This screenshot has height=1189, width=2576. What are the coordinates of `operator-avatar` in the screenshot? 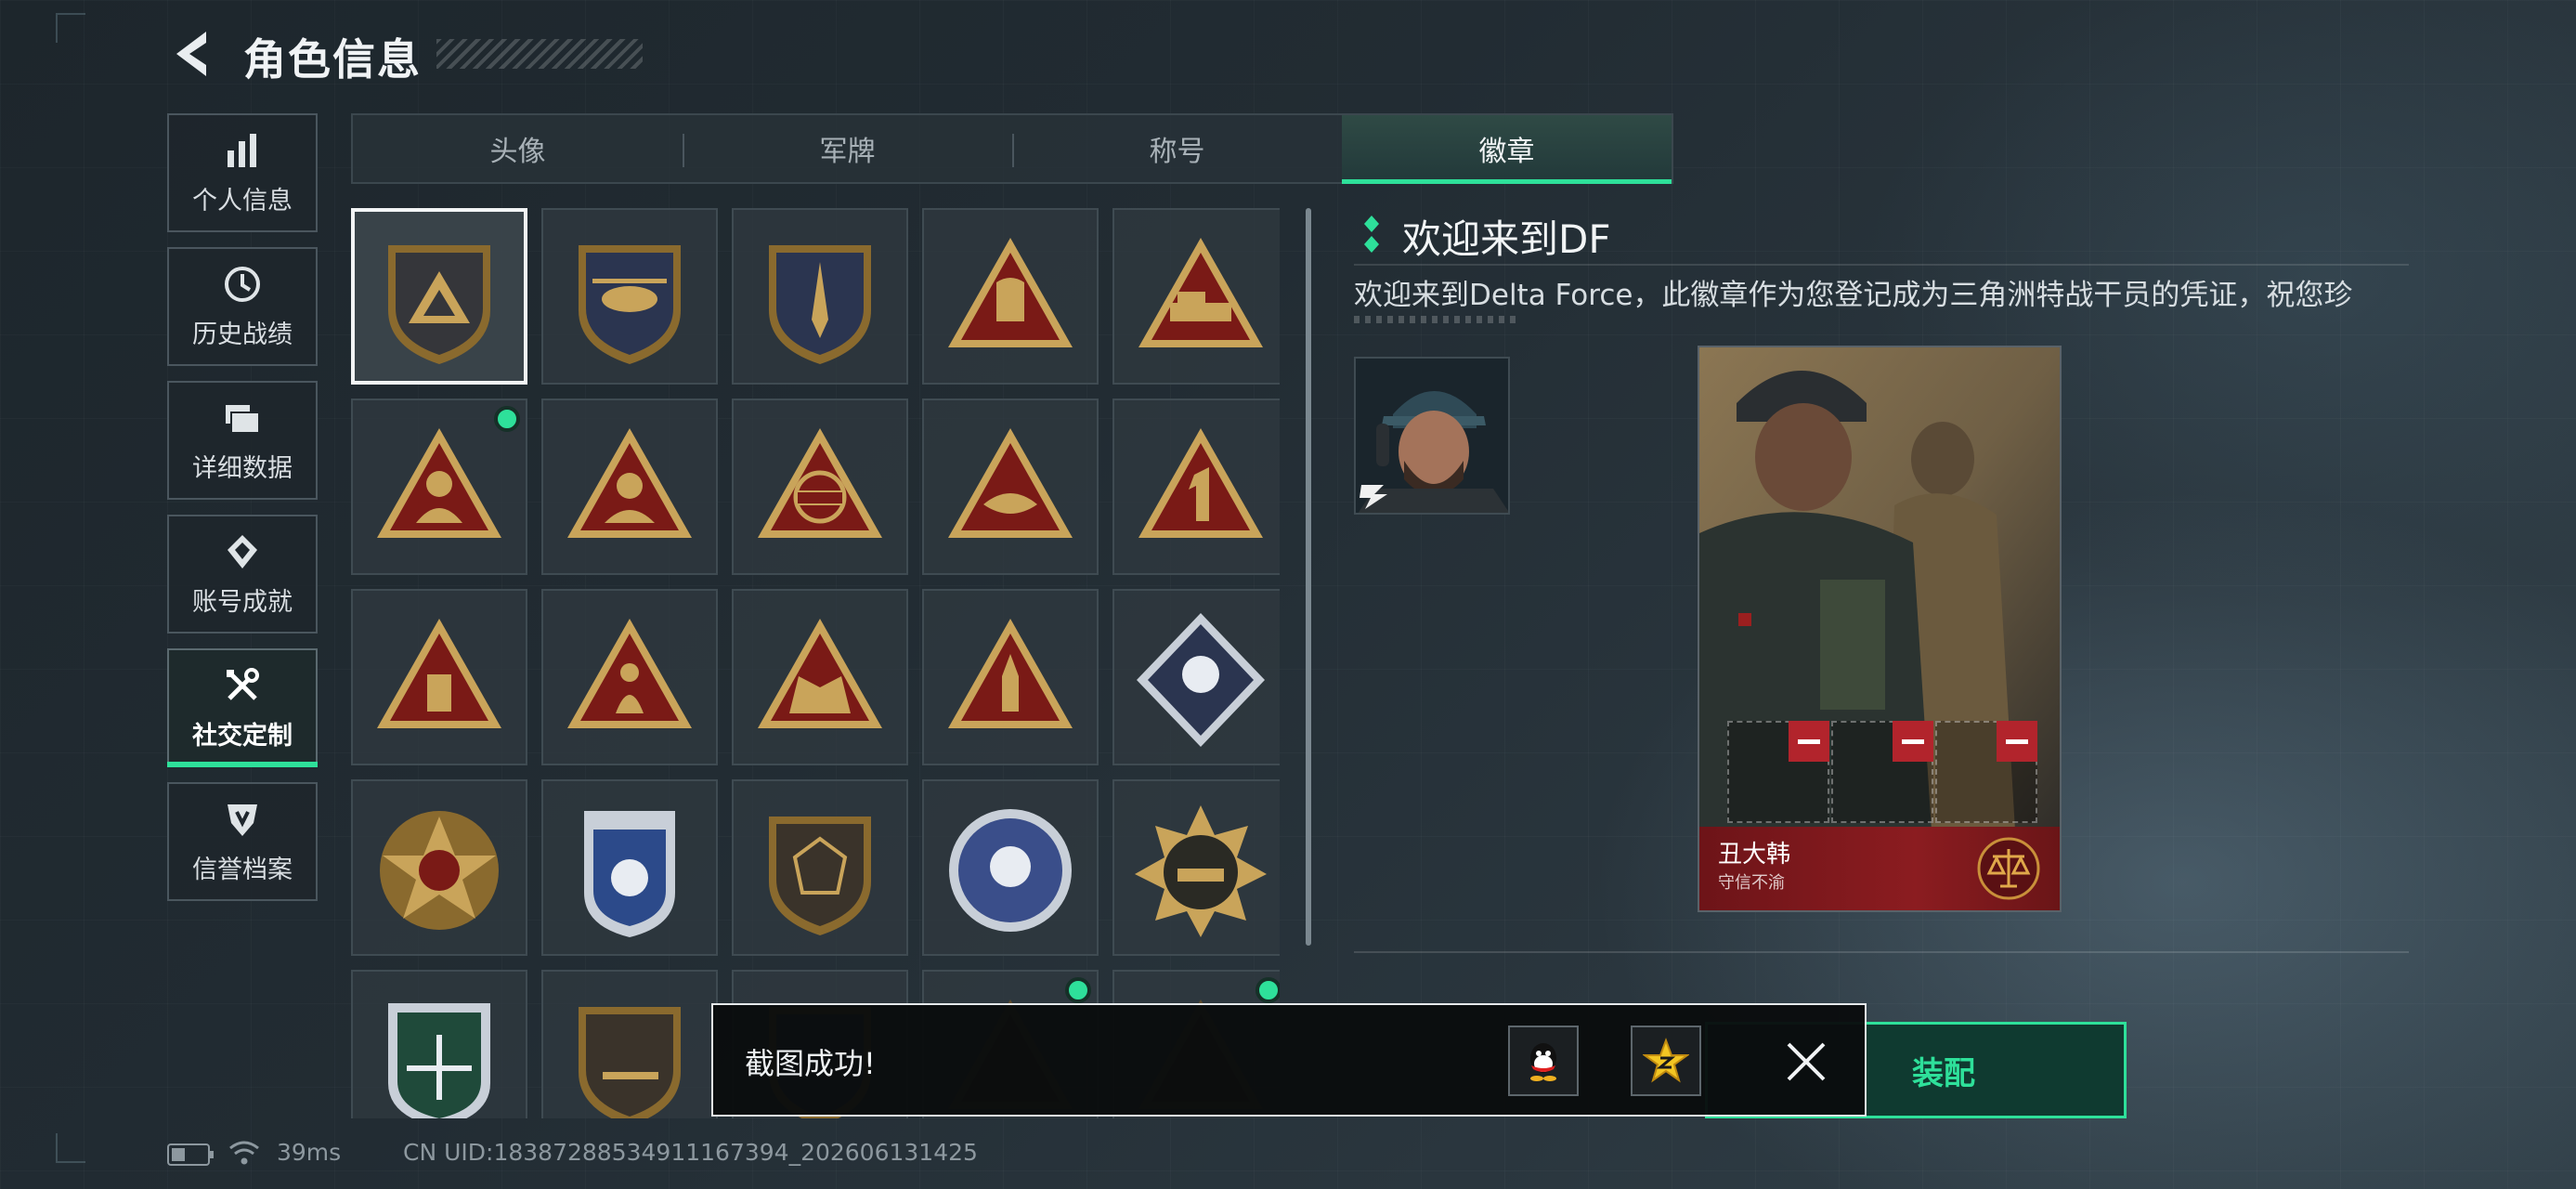 It's located at (1432, 436).